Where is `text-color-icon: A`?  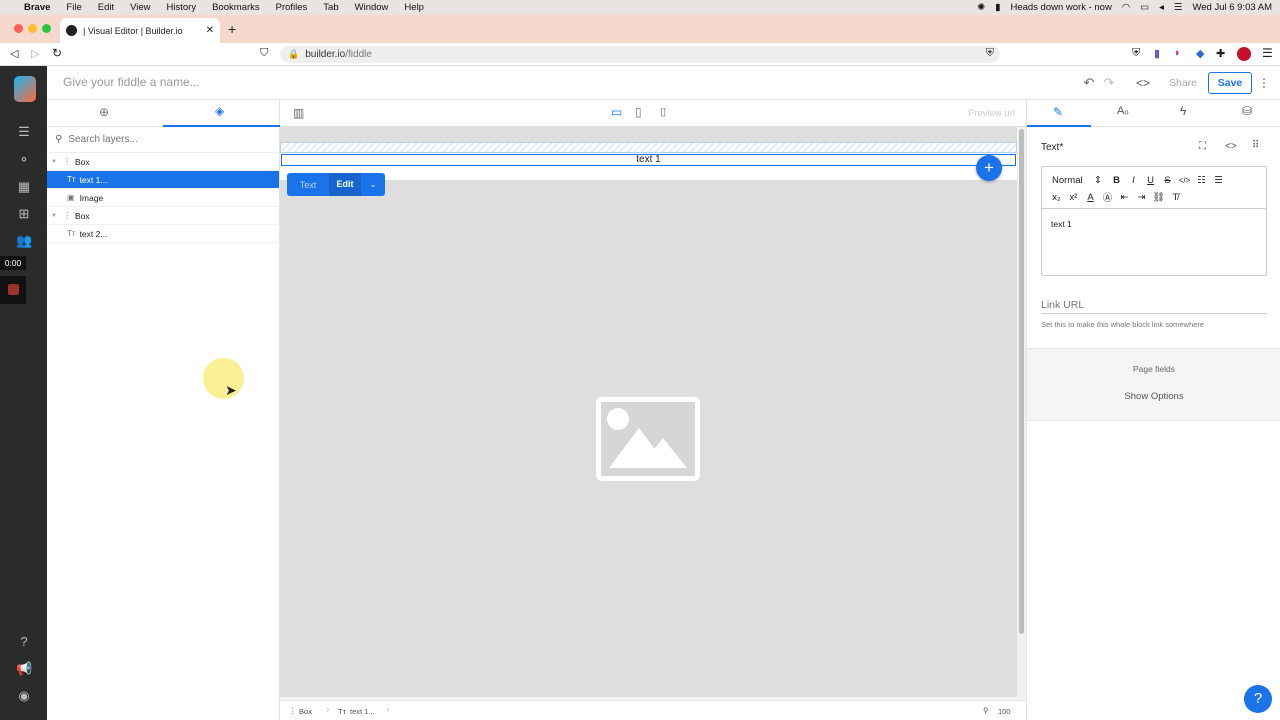 text-color-icon: A is located at coordinates (1090, 197).